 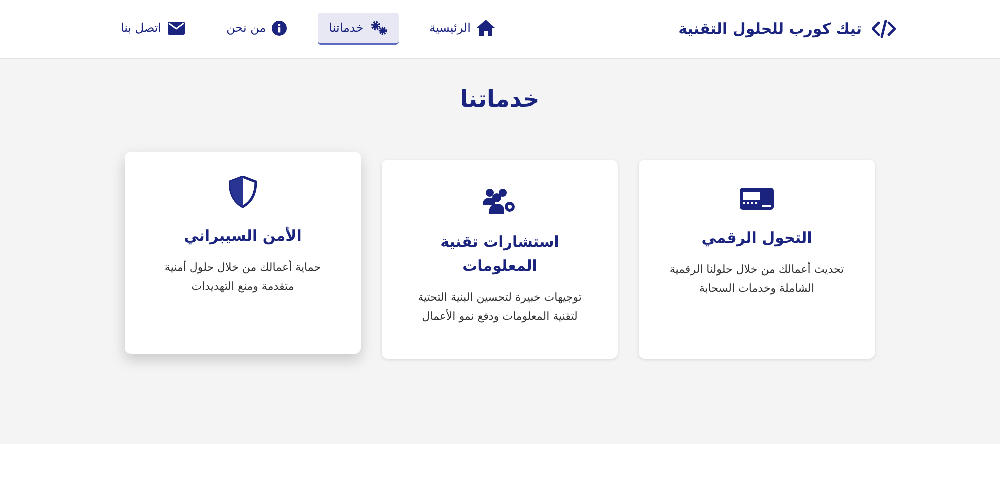 I want to click on code-icon, so click(x=884, y=29).